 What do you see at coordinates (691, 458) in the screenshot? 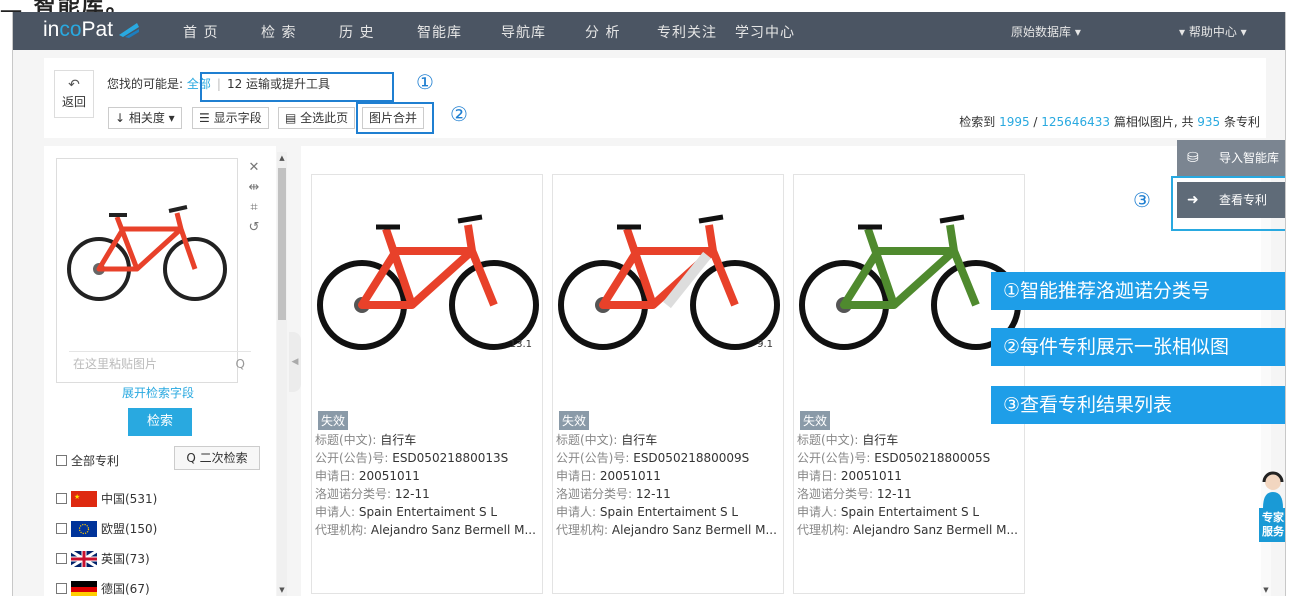
I see `field-value: ESD05021880009S` at bounding box center [691, 458].